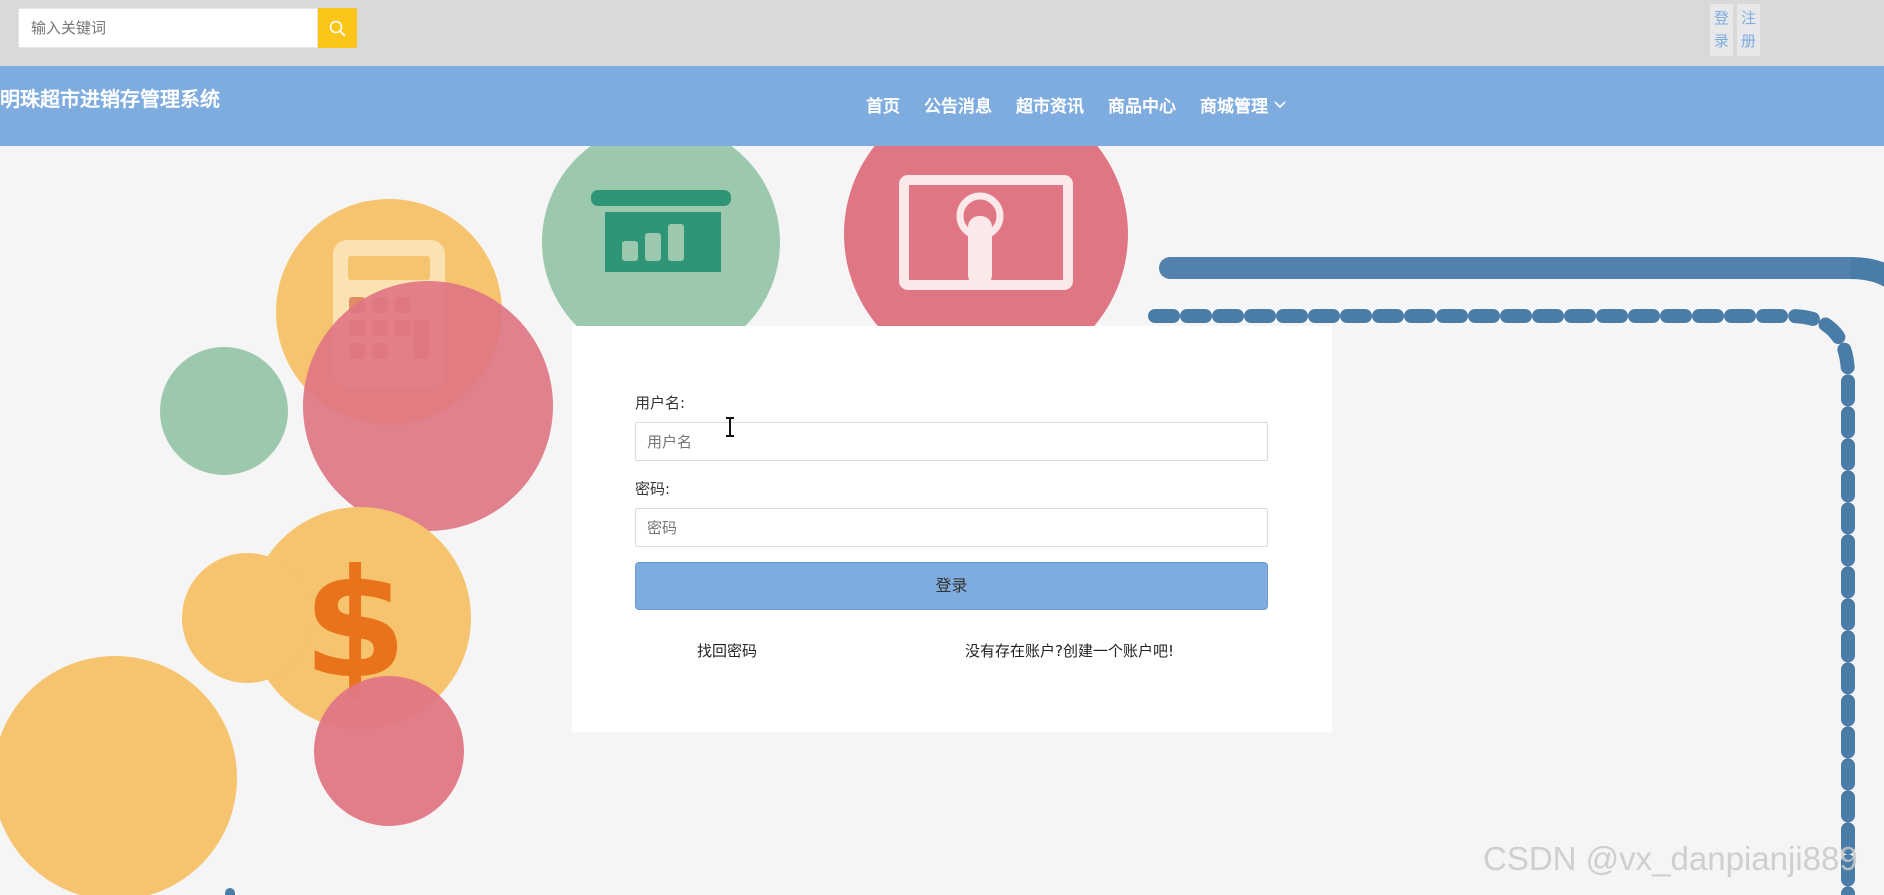 This screenshot has height=895, width=1884. Describe the element at coordinates (168, 28) in the screenshot. I see `search-input` at that location.